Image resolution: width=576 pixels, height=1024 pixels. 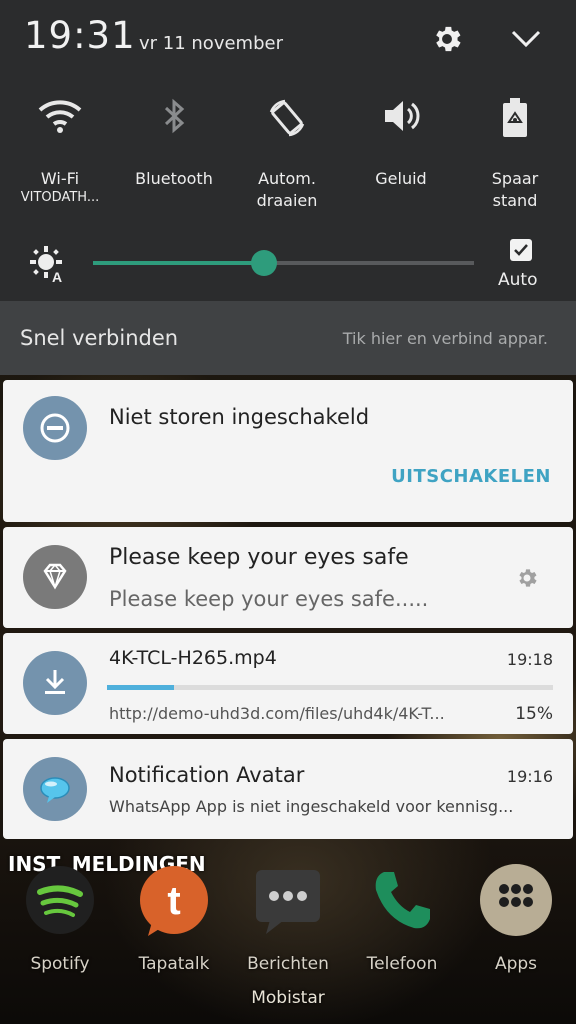 What do you see at coordinates (46, 265) in the screenshot?
I see `brightness-icon: A` at bounding box center [46, 265].